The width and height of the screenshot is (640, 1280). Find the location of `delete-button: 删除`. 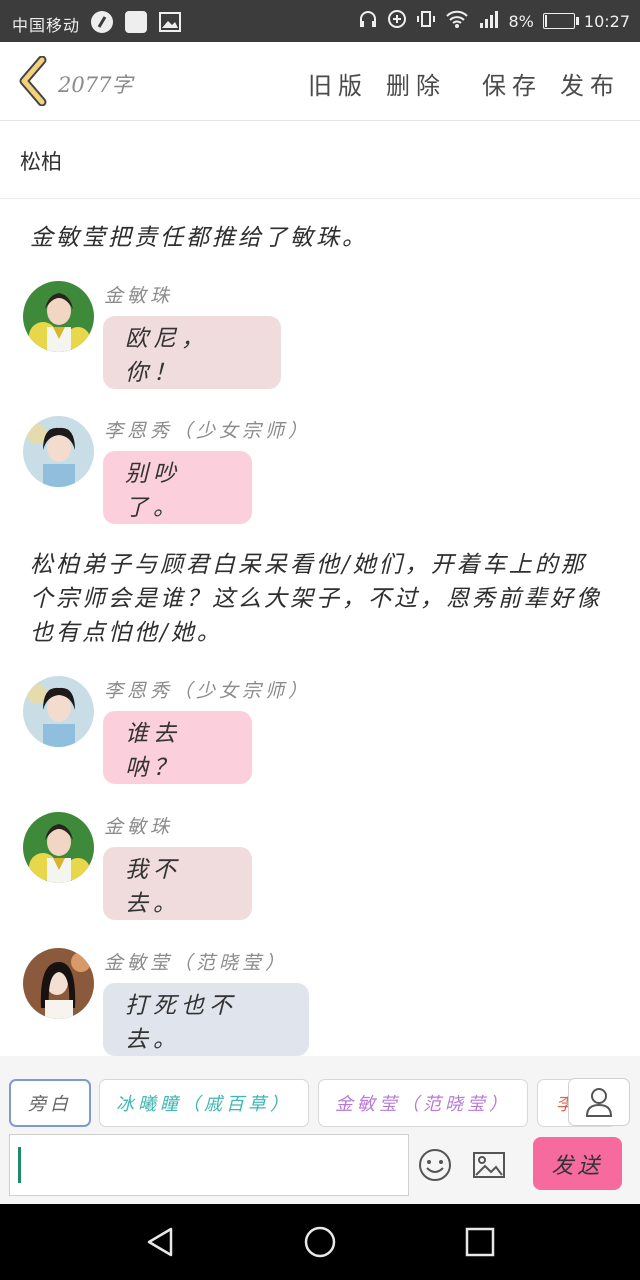

delete-button: 删除 is located at coordinates (416, 83).